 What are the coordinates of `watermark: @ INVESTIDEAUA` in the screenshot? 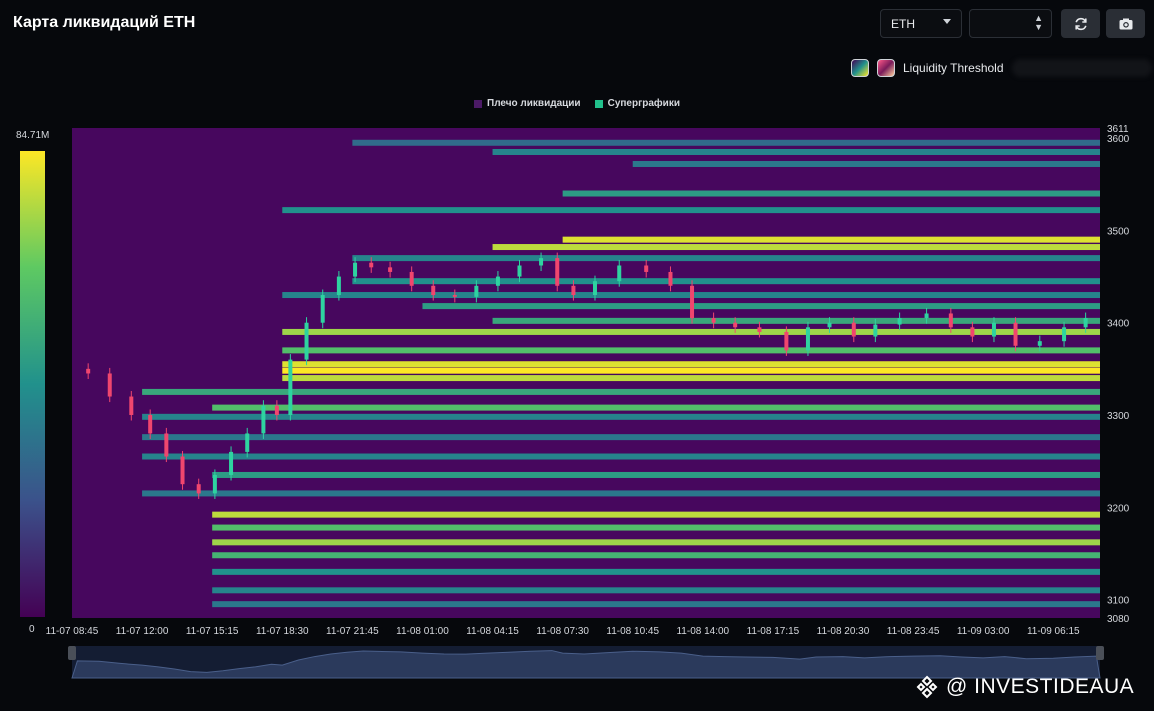 It's located at (1024, 687).